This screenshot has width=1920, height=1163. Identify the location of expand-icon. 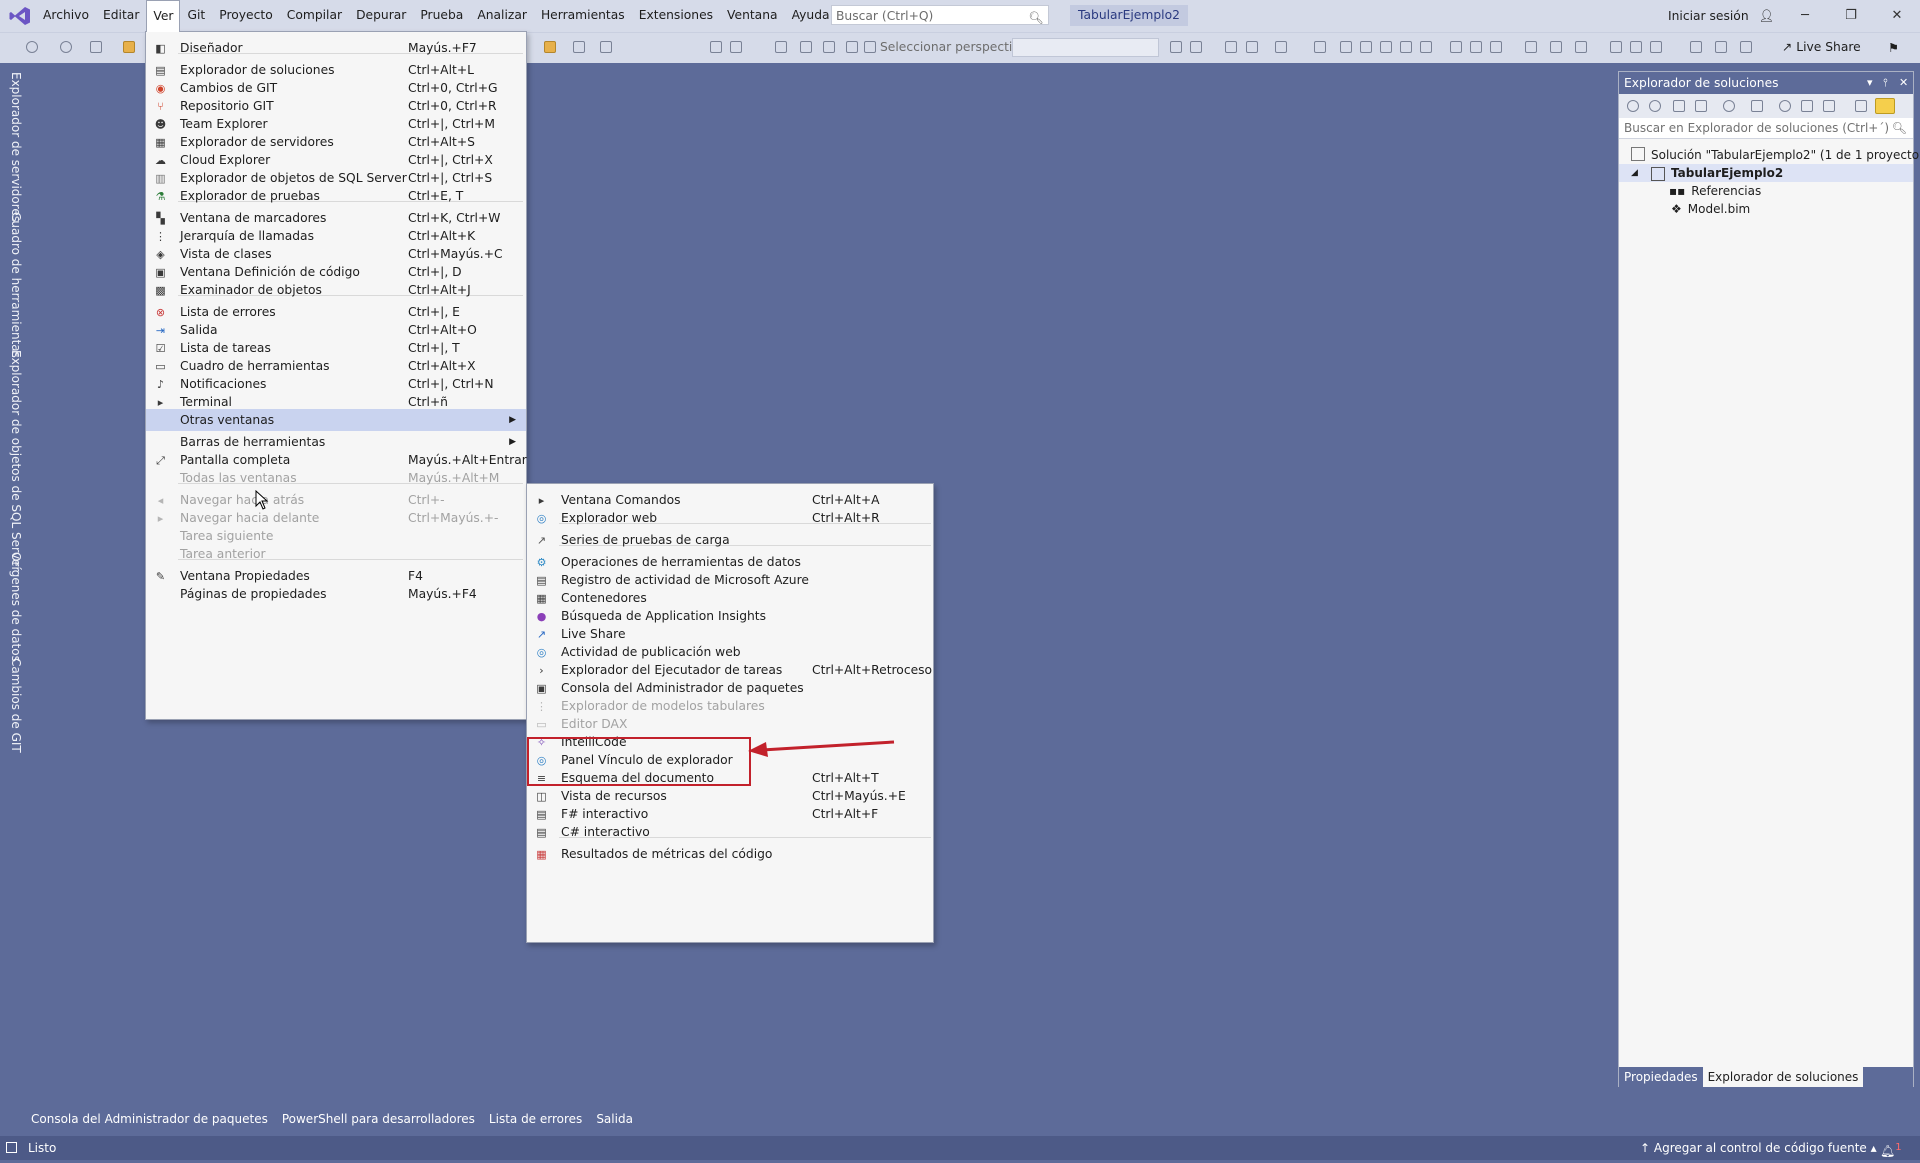
(716, 47).